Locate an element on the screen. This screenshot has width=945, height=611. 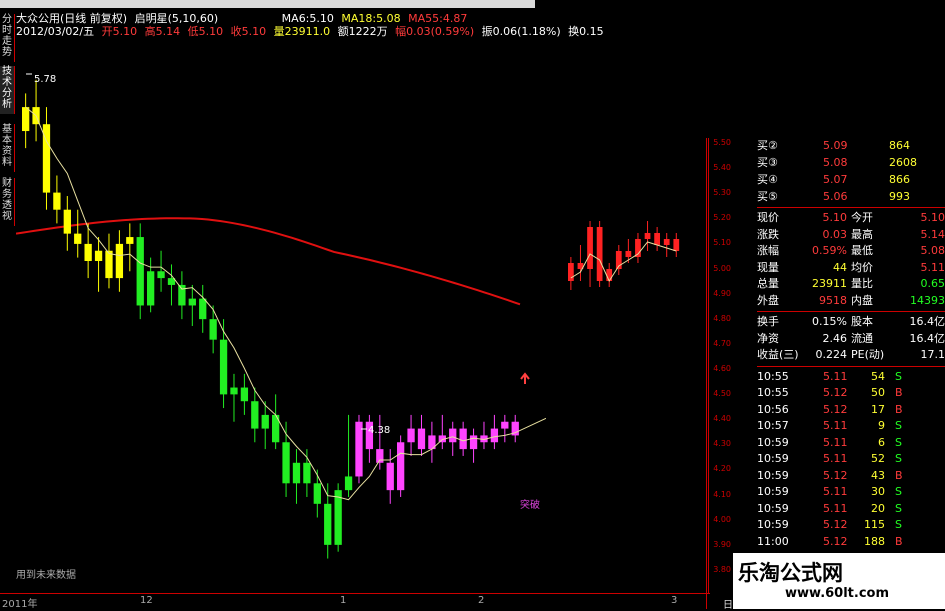
stat-value-1: 9518 is located at coordinates (833, 301).